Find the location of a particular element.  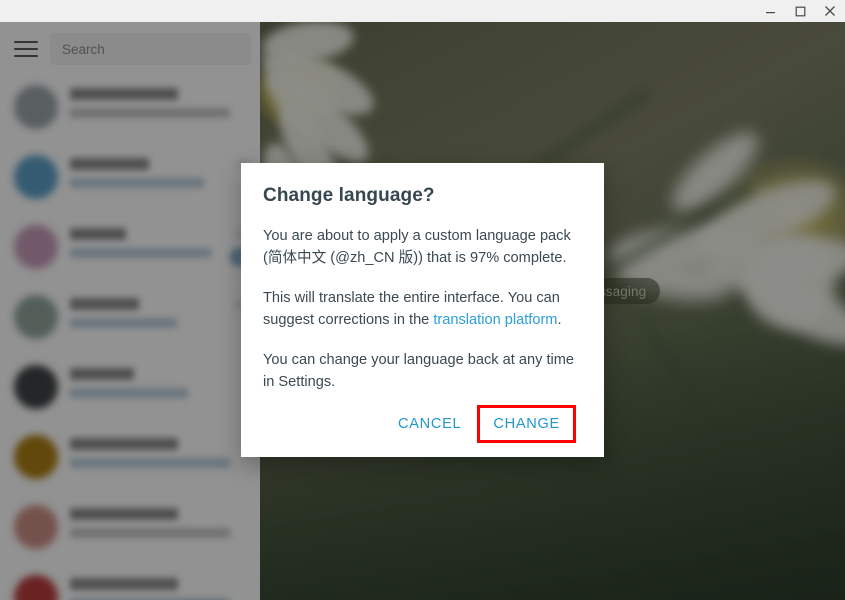

dialog-title: Change language? is located at coordinates (349, 195).